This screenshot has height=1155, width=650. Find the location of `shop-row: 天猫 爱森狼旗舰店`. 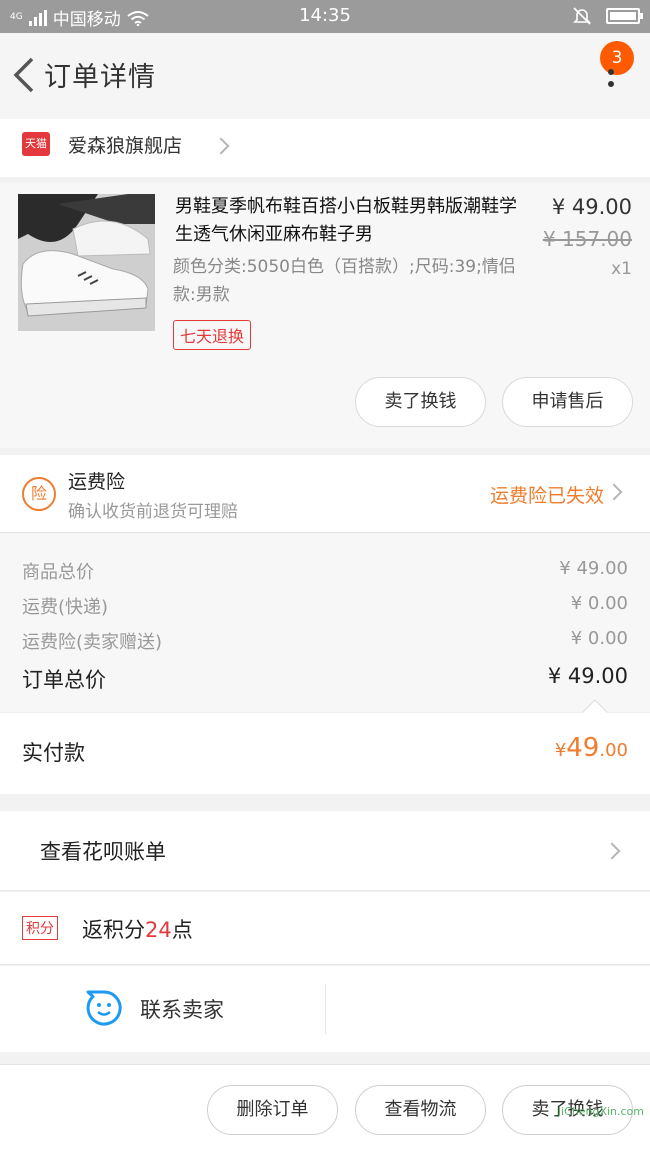

shop-row: 天猫 爱森狼旗舰店 is located at coordinates (325, 148).